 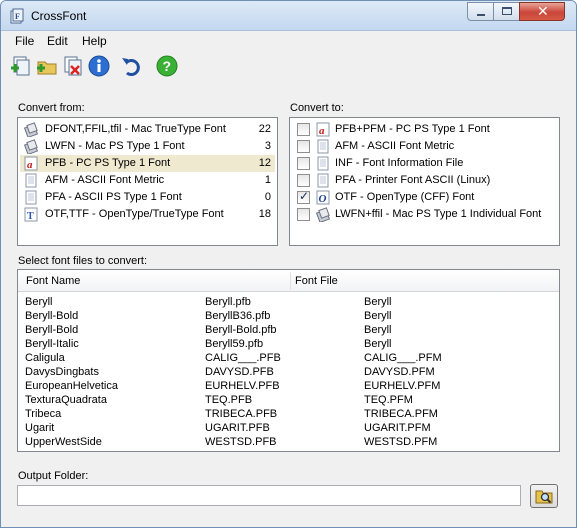 What do you see at coordinates (399, 372) in the screenshot?
I see `metric-file-cell: DAVYSD.PFM` at bounding box center [399, 372].